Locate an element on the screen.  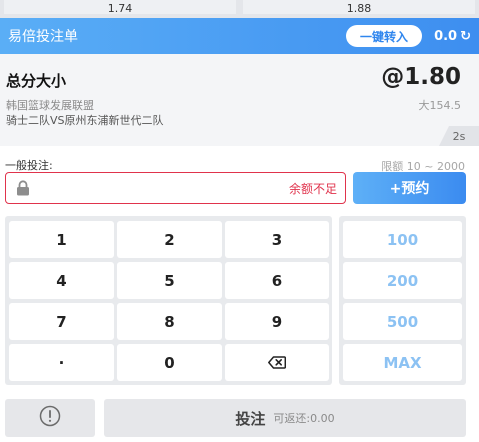
stake-input: 余额不足 is located at coordinates (175, 188).